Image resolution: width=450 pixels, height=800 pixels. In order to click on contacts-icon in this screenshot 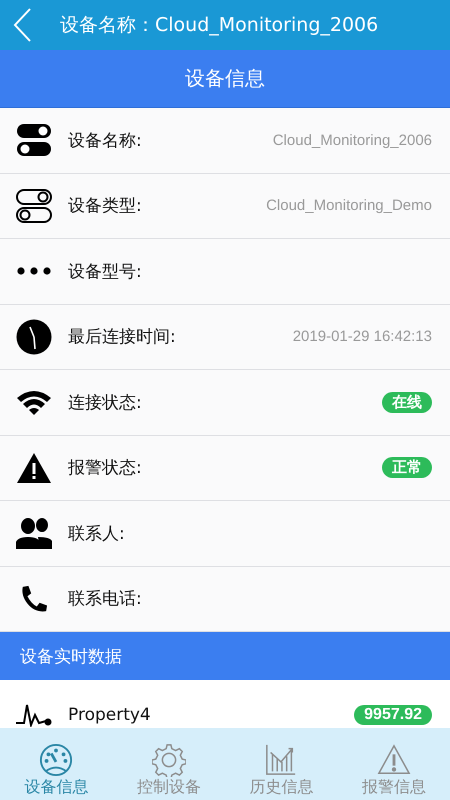, I will do `click(34, 533)`.